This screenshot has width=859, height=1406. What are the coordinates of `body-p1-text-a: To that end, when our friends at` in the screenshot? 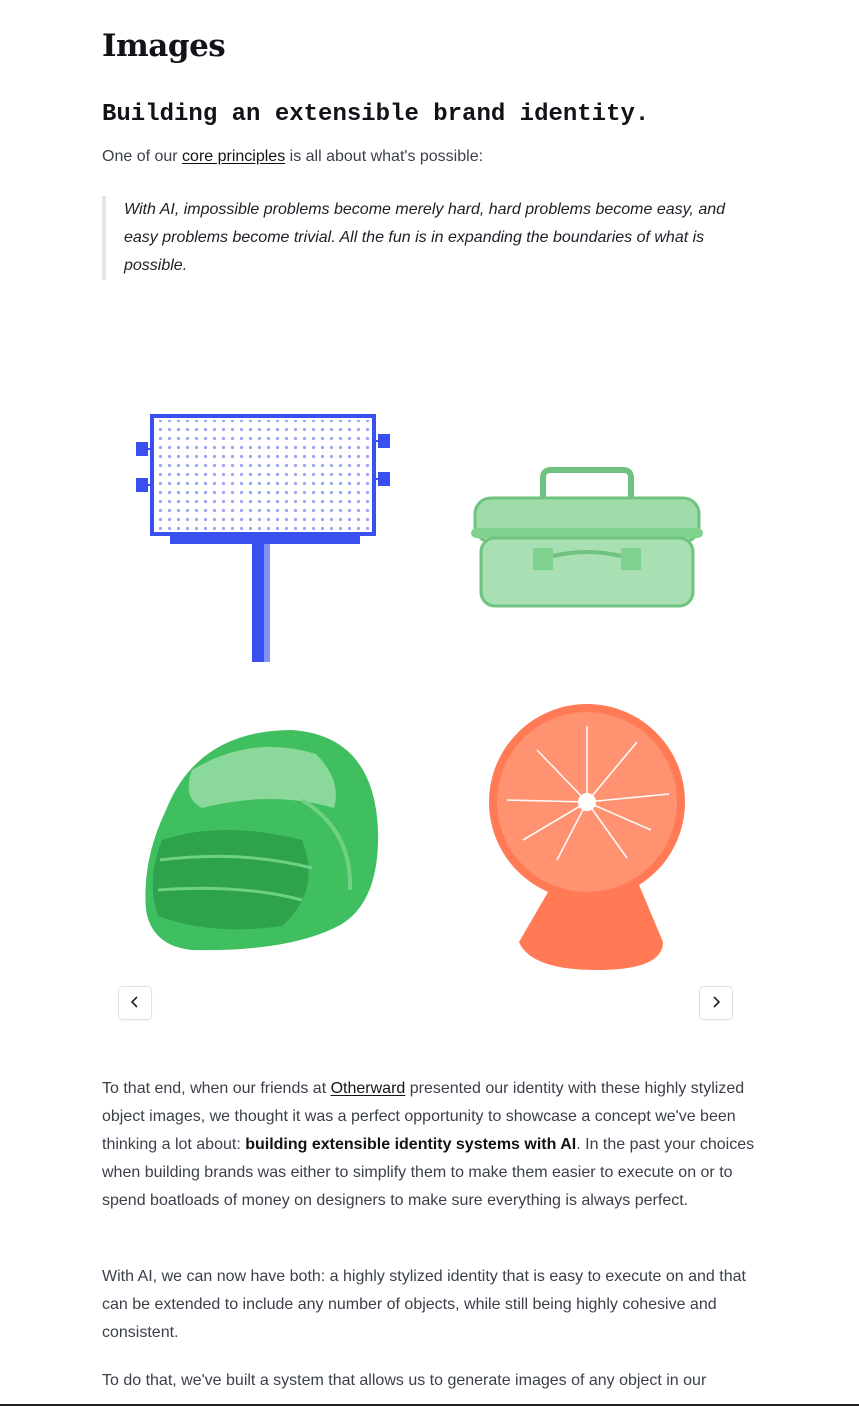 It's located at (216, 1088).